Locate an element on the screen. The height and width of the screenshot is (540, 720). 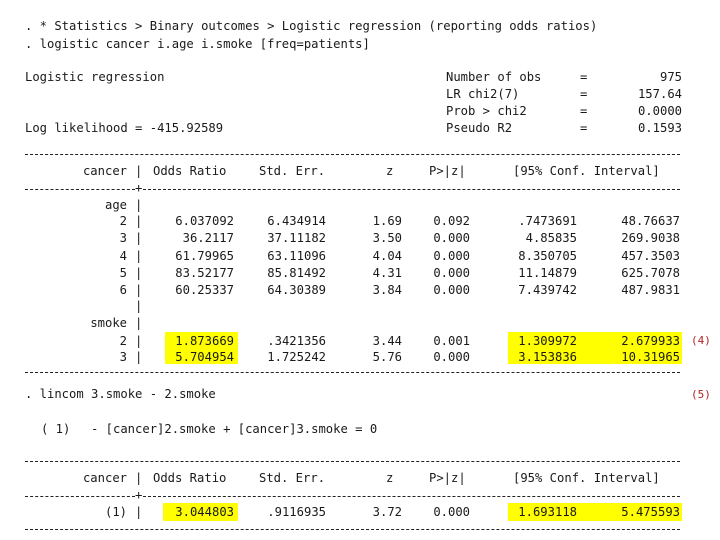
stat-label: Number of obs is located at coordinates (494, 77).